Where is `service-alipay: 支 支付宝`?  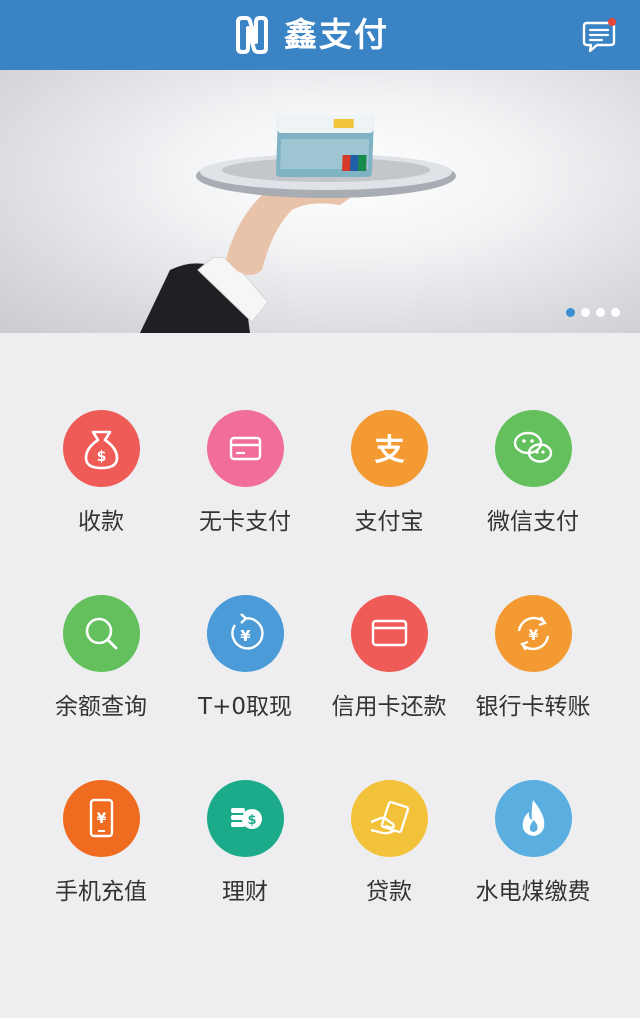 service-alipay: 支 支付宝 is located at coordinates (389, 480).